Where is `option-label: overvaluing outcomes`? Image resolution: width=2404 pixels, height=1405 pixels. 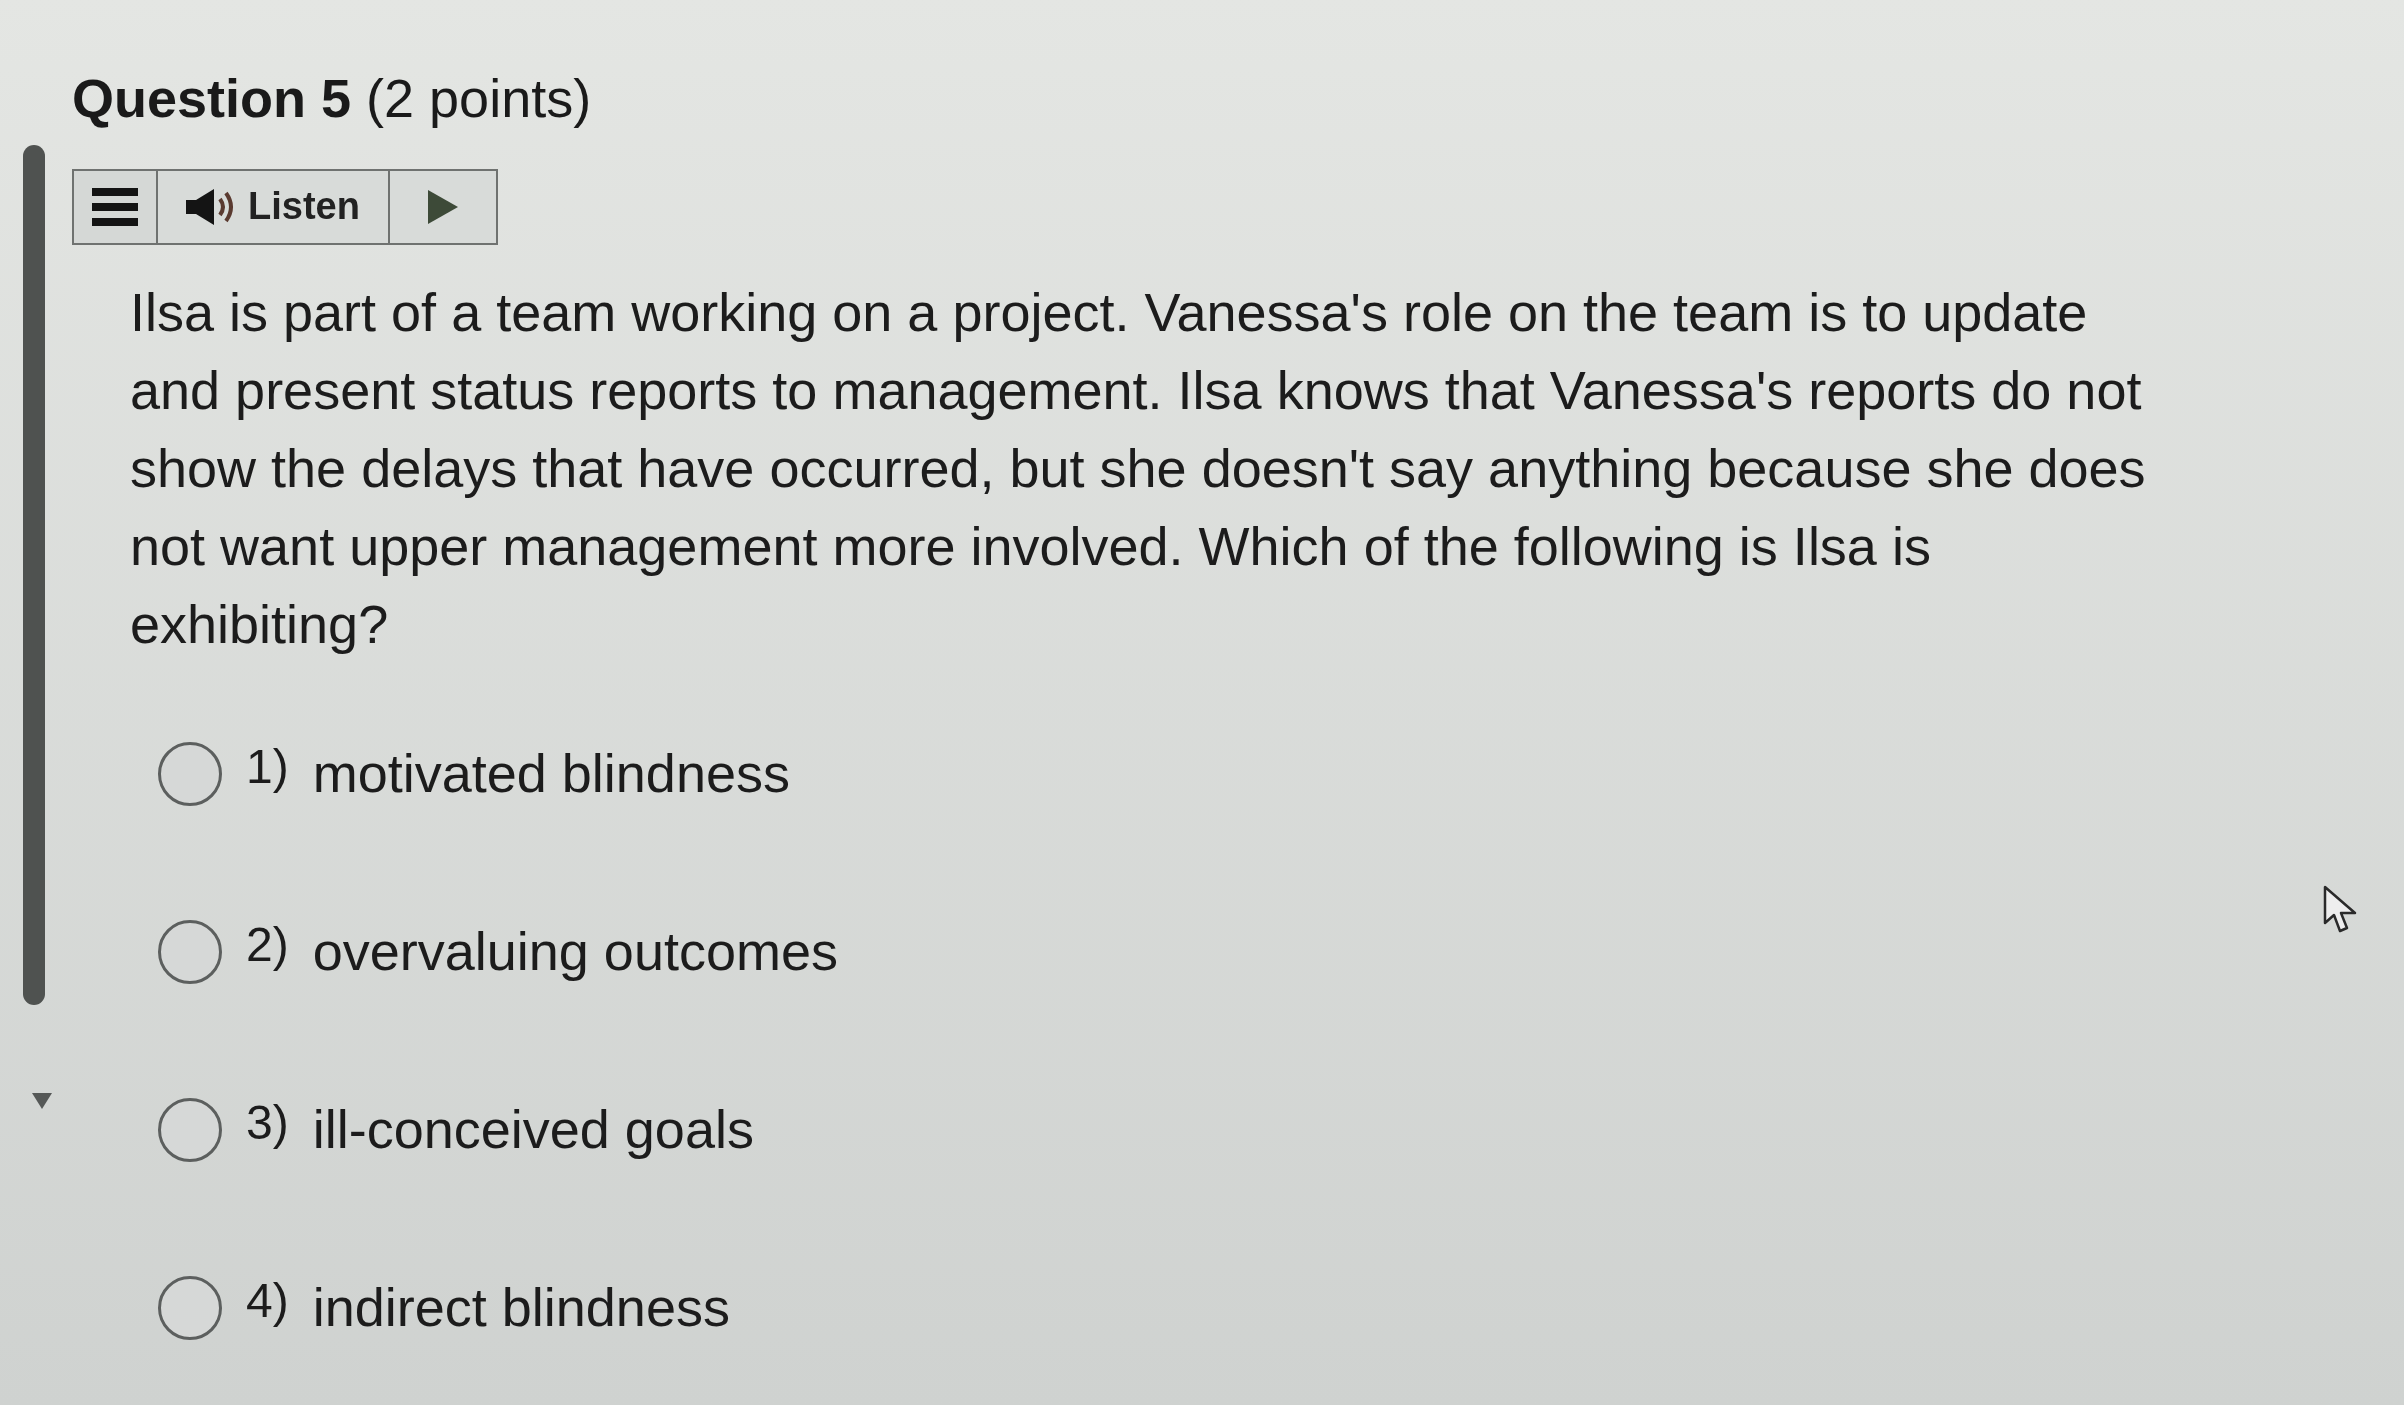
option-label: overvaluing outcomes is located at coordinates (575, 952).